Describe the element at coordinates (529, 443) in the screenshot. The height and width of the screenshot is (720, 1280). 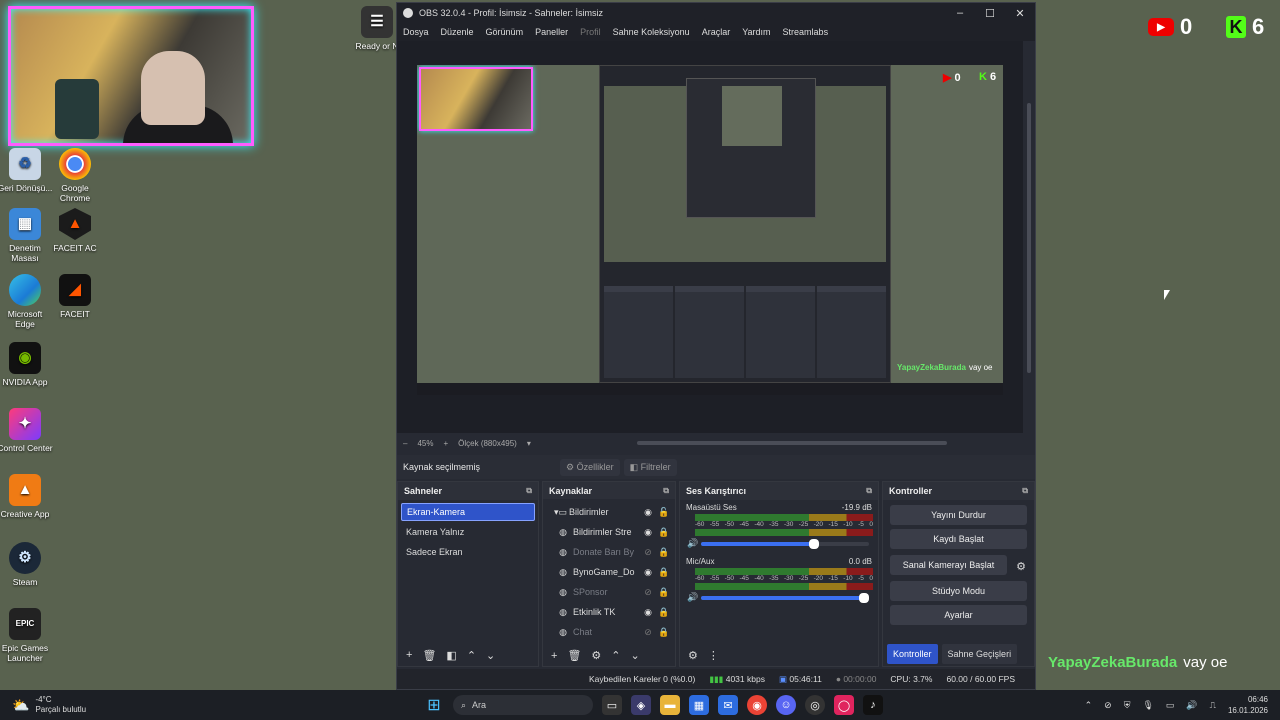
I see `scale-dropdown-icon: ▾` at that location.